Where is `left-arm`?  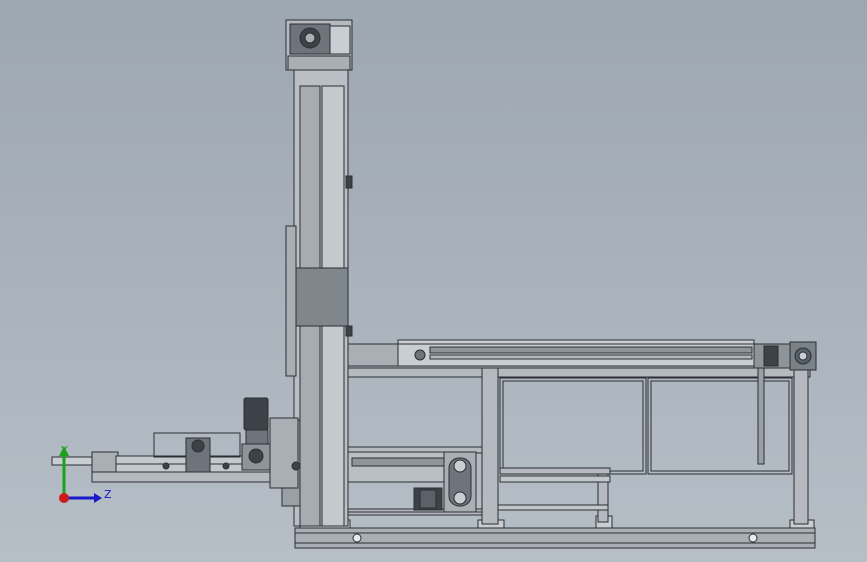 left-arm is located at coordinates (176, 443).